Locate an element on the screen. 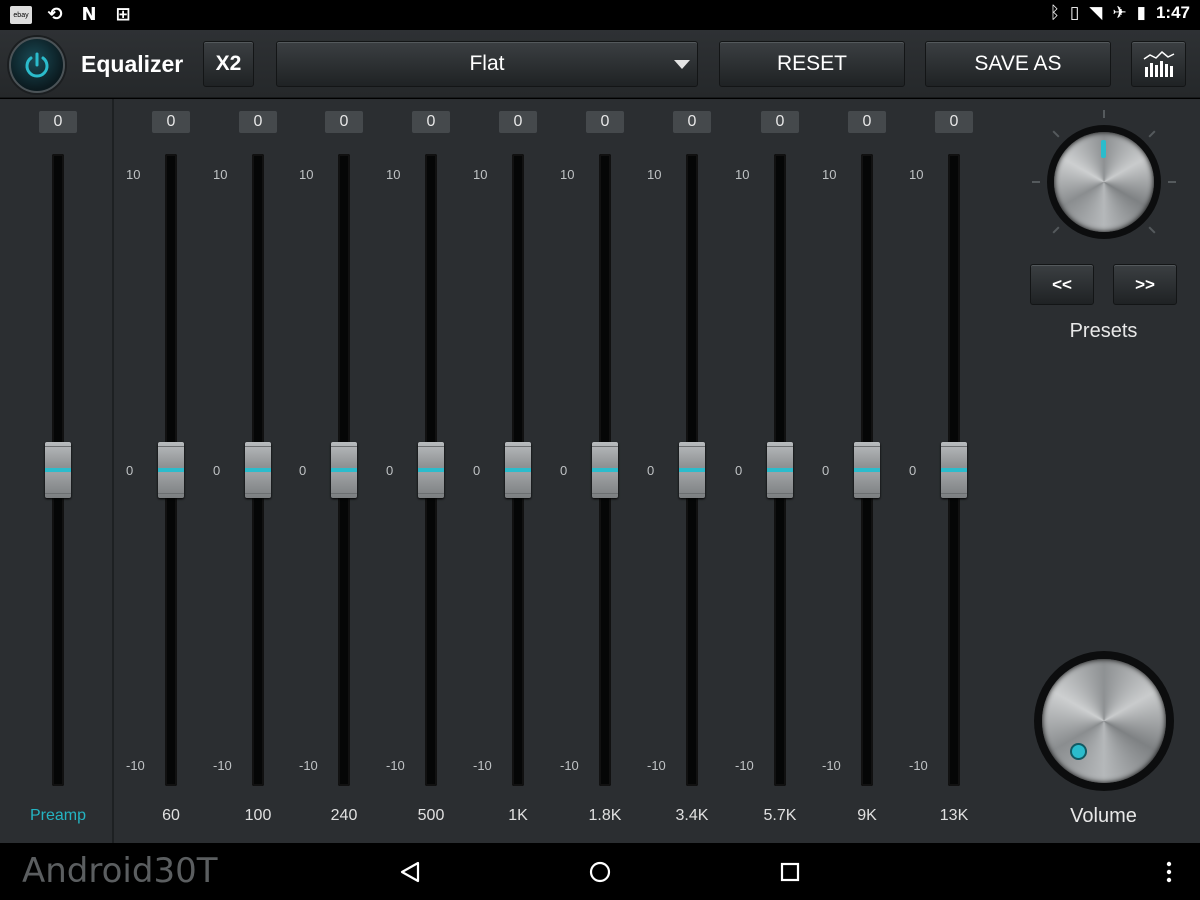 The image size is (1200, 900). save-as-button: SAVE AS is located at coordinates (1018, 64).